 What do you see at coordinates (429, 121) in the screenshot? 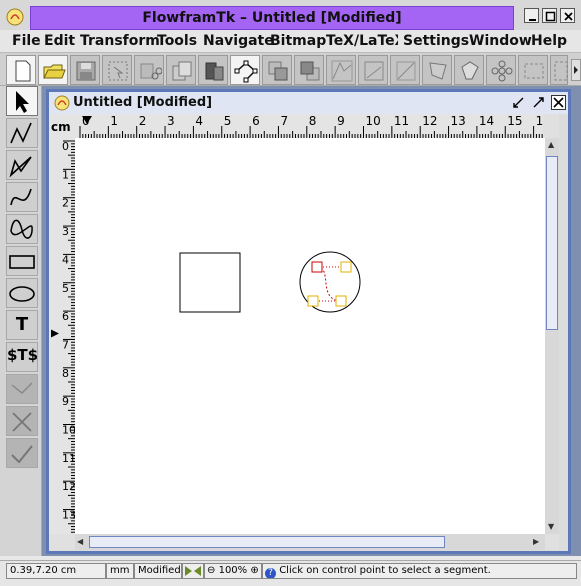
I see `ruler-label: 12` at bounding box center [429, 121].